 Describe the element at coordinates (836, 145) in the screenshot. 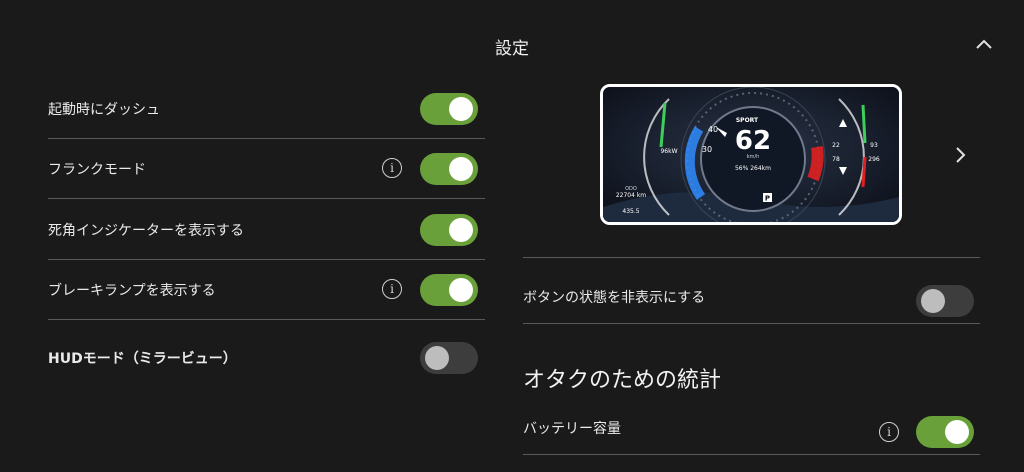

I see `side-value: 22` at that location.